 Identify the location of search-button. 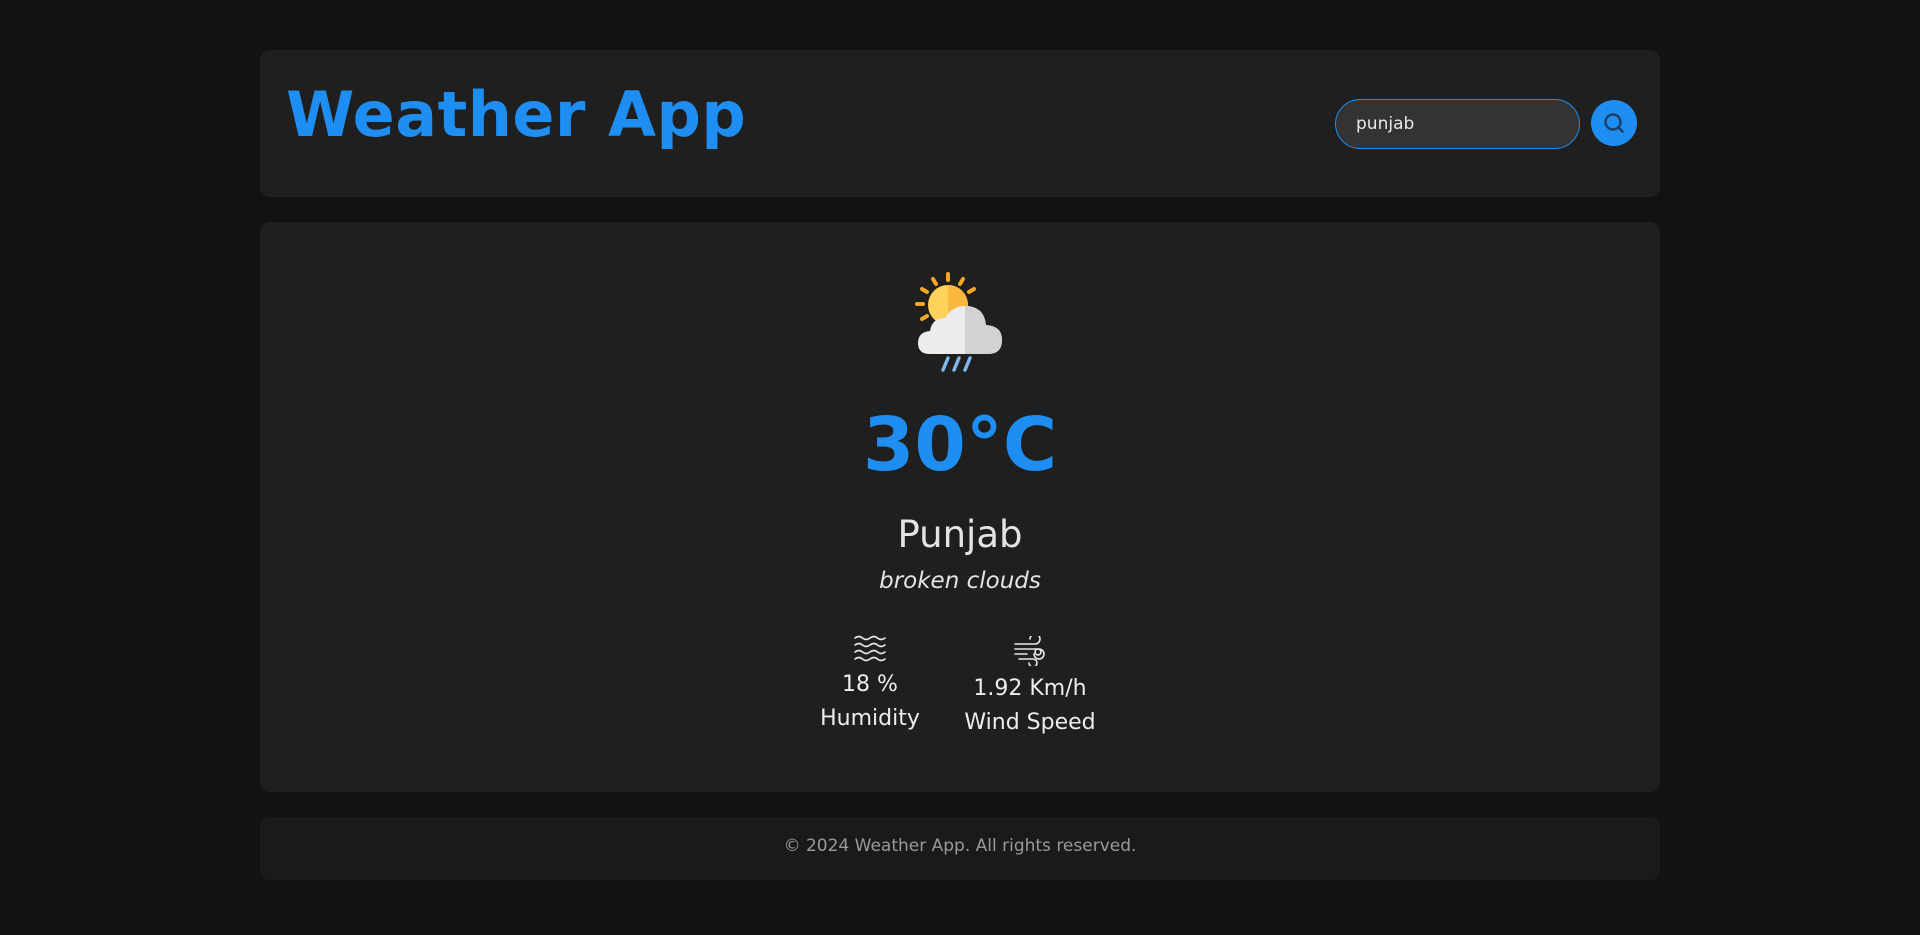
(1614, 123).